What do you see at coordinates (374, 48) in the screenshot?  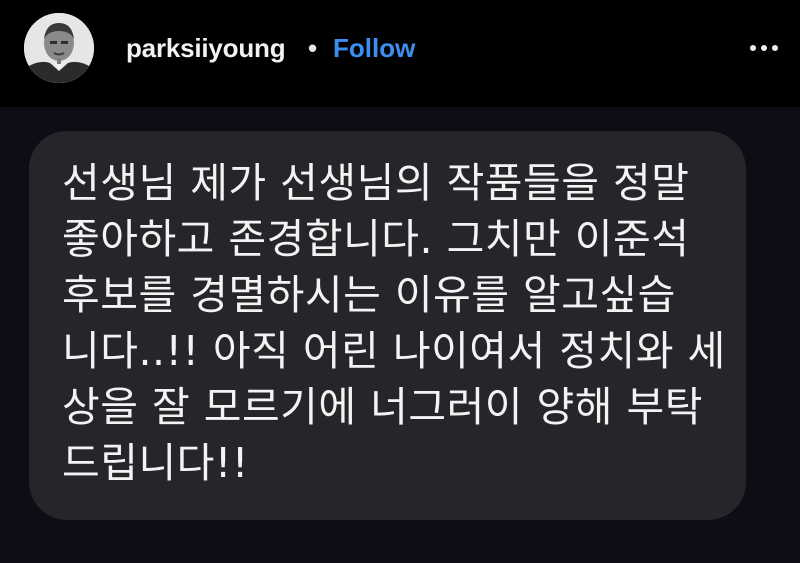 I see `follow-button: Follow` at bounding box center [374, 48].